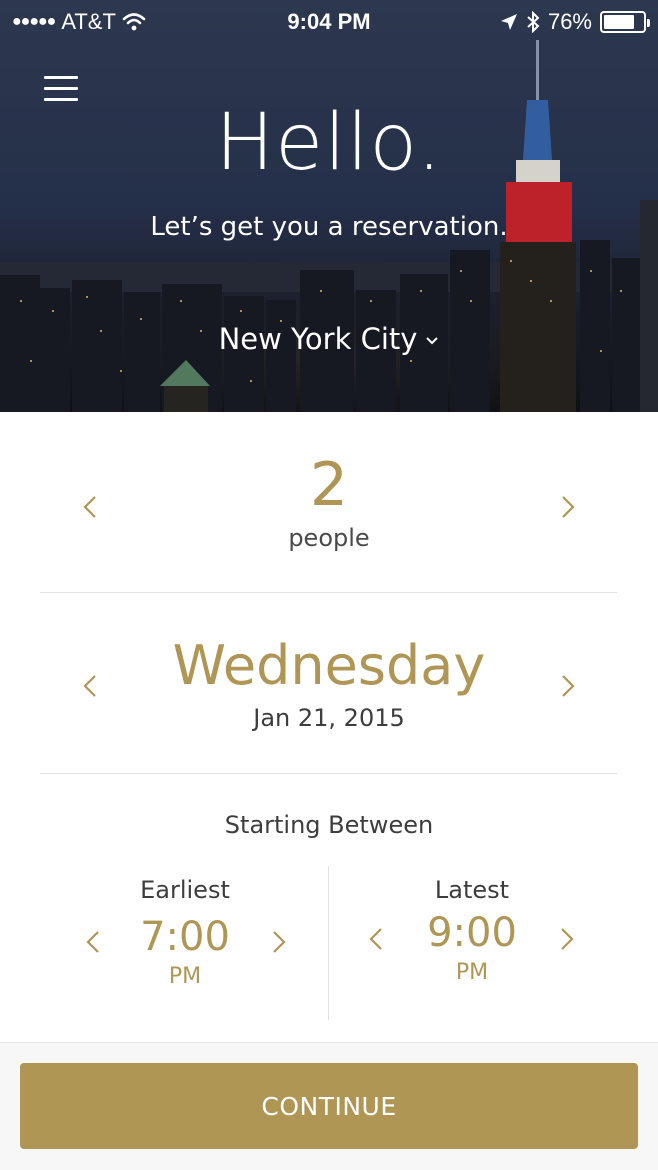 This screenshot has height=1170, width=658. Describe the element at coordinates (472, 972) in the screenshot. I see `latest-period: PM` at that location.